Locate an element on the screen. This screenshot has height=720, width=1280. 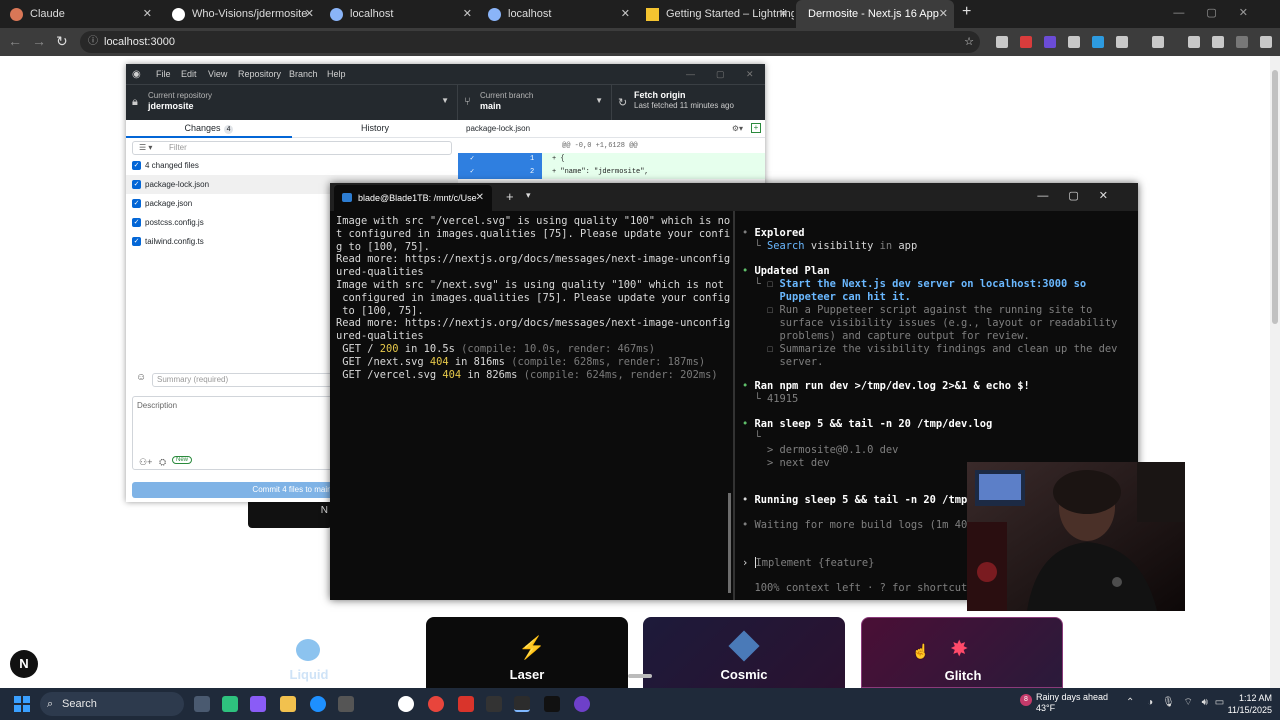
browser-tab-github: Who-Visions/jdermosite ✕ is located at coordinates (241, 14).